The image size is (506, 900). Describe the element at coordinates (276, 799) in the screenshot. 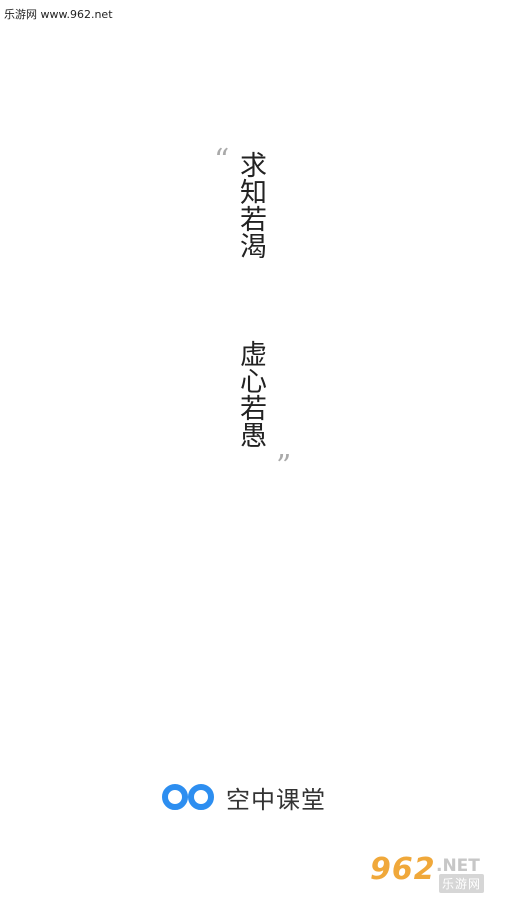

I see `app-name: 空中课堂` at that location.